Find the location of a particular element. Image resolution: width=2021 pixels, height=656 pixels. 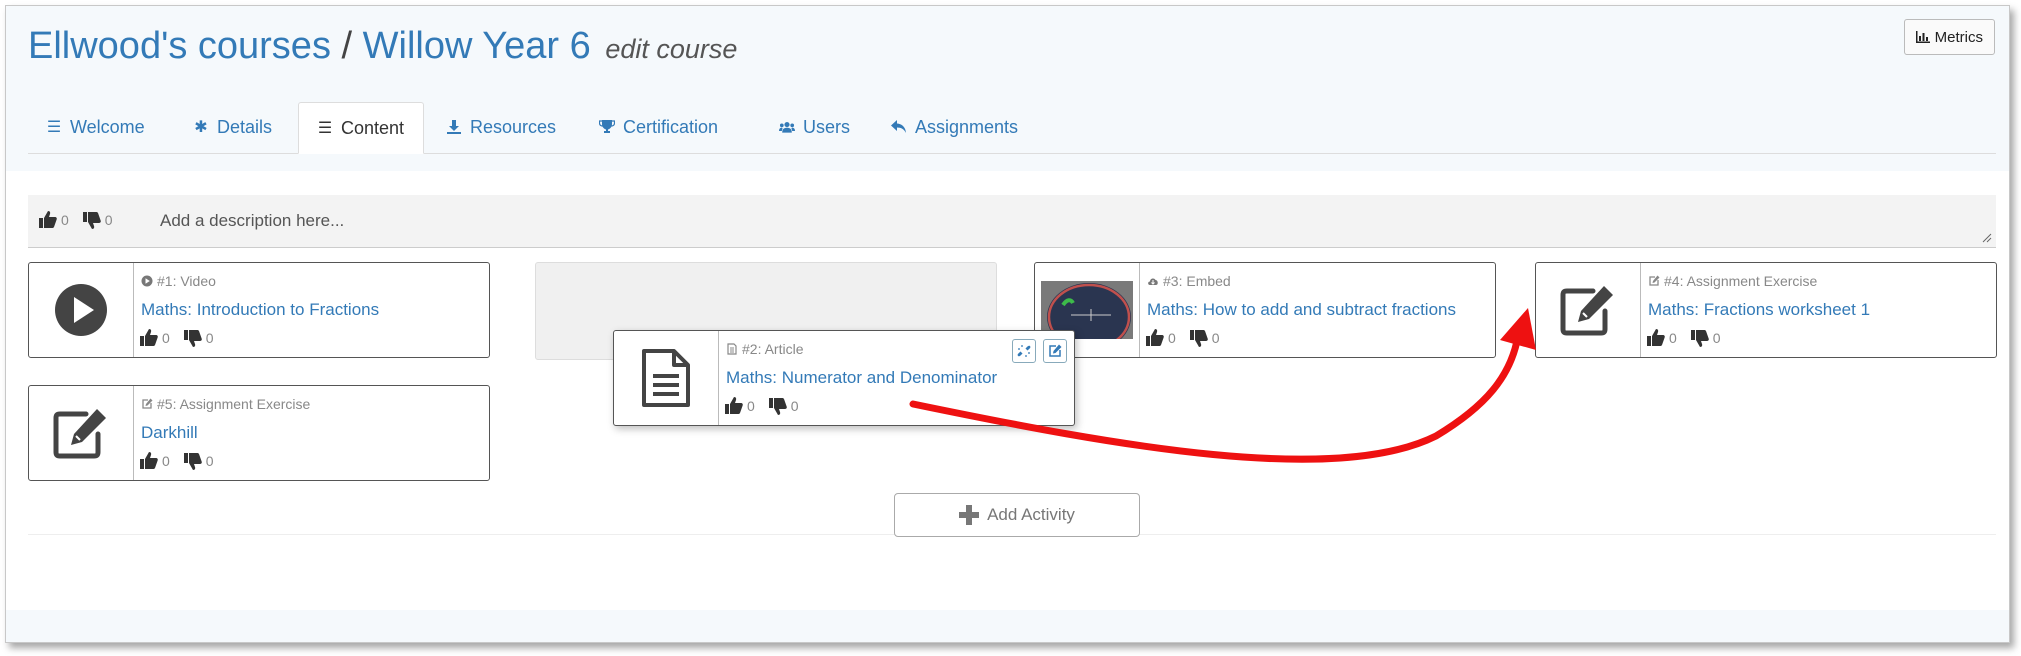

reply-icon is located at coordinates (898, 126).